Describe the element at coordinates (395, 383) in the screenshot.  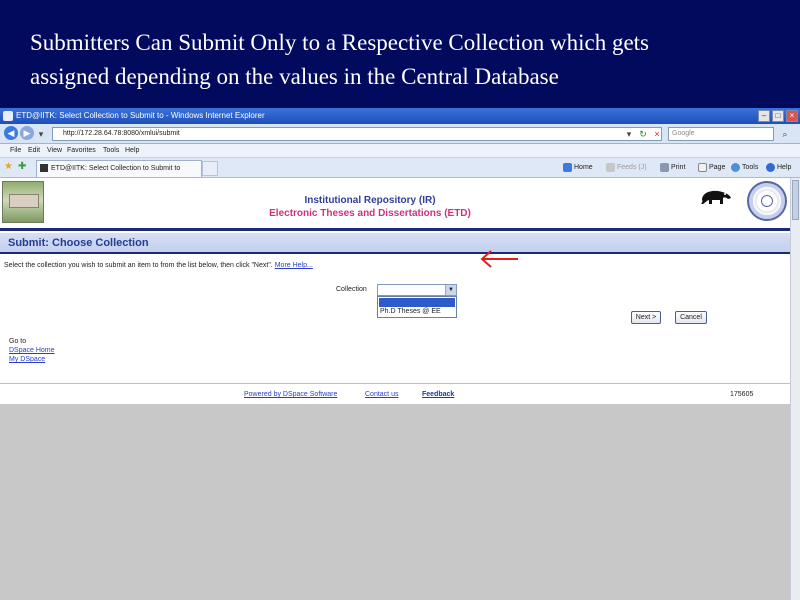
I see `footer-divider` at that location.